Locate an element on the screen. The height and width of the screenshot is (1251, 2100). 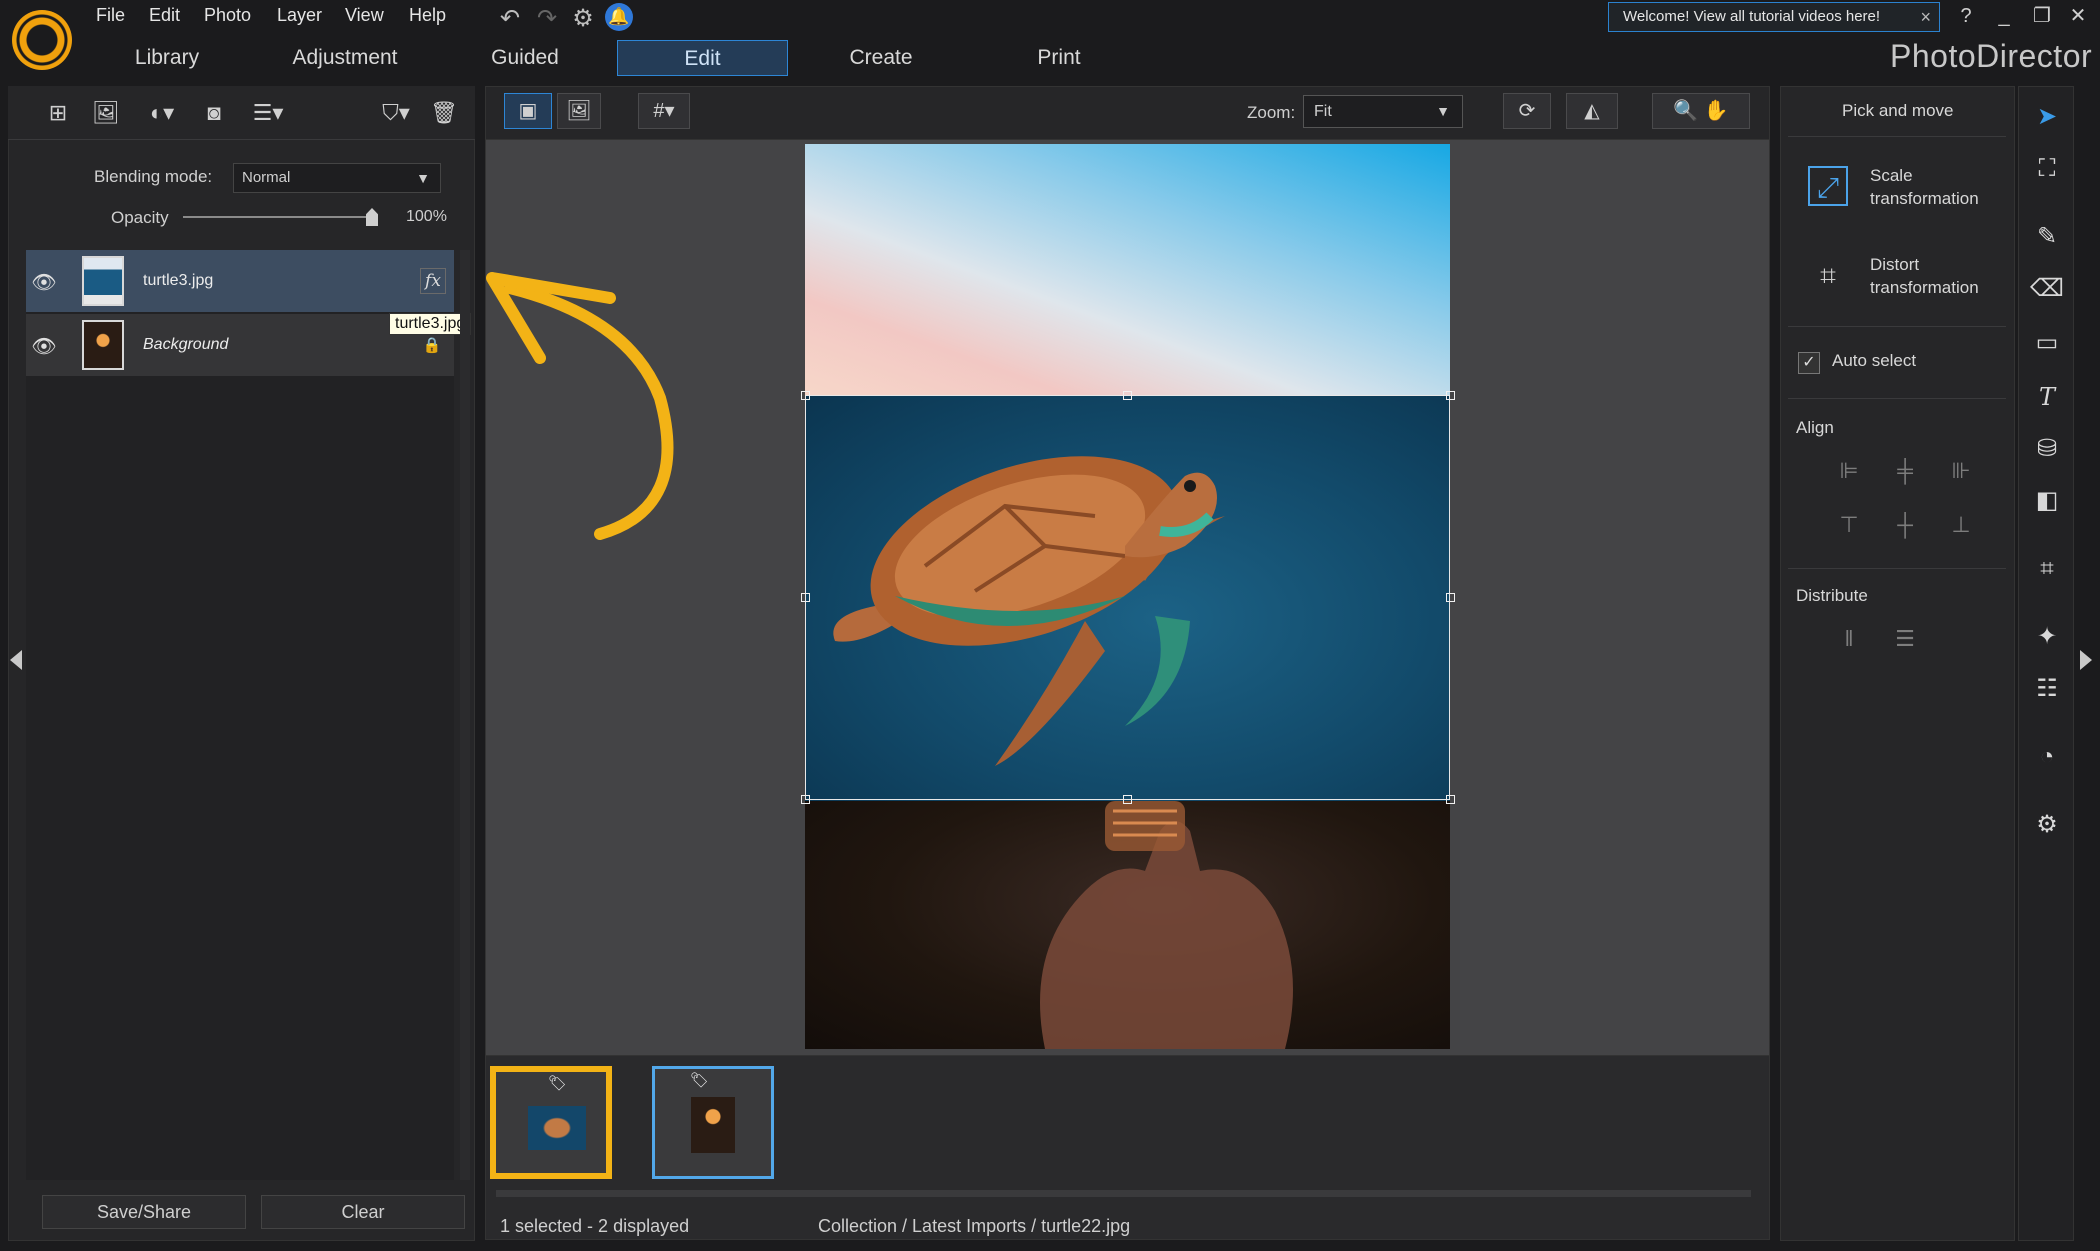
transform-handle-top-left is located at coordinates (805, 395).